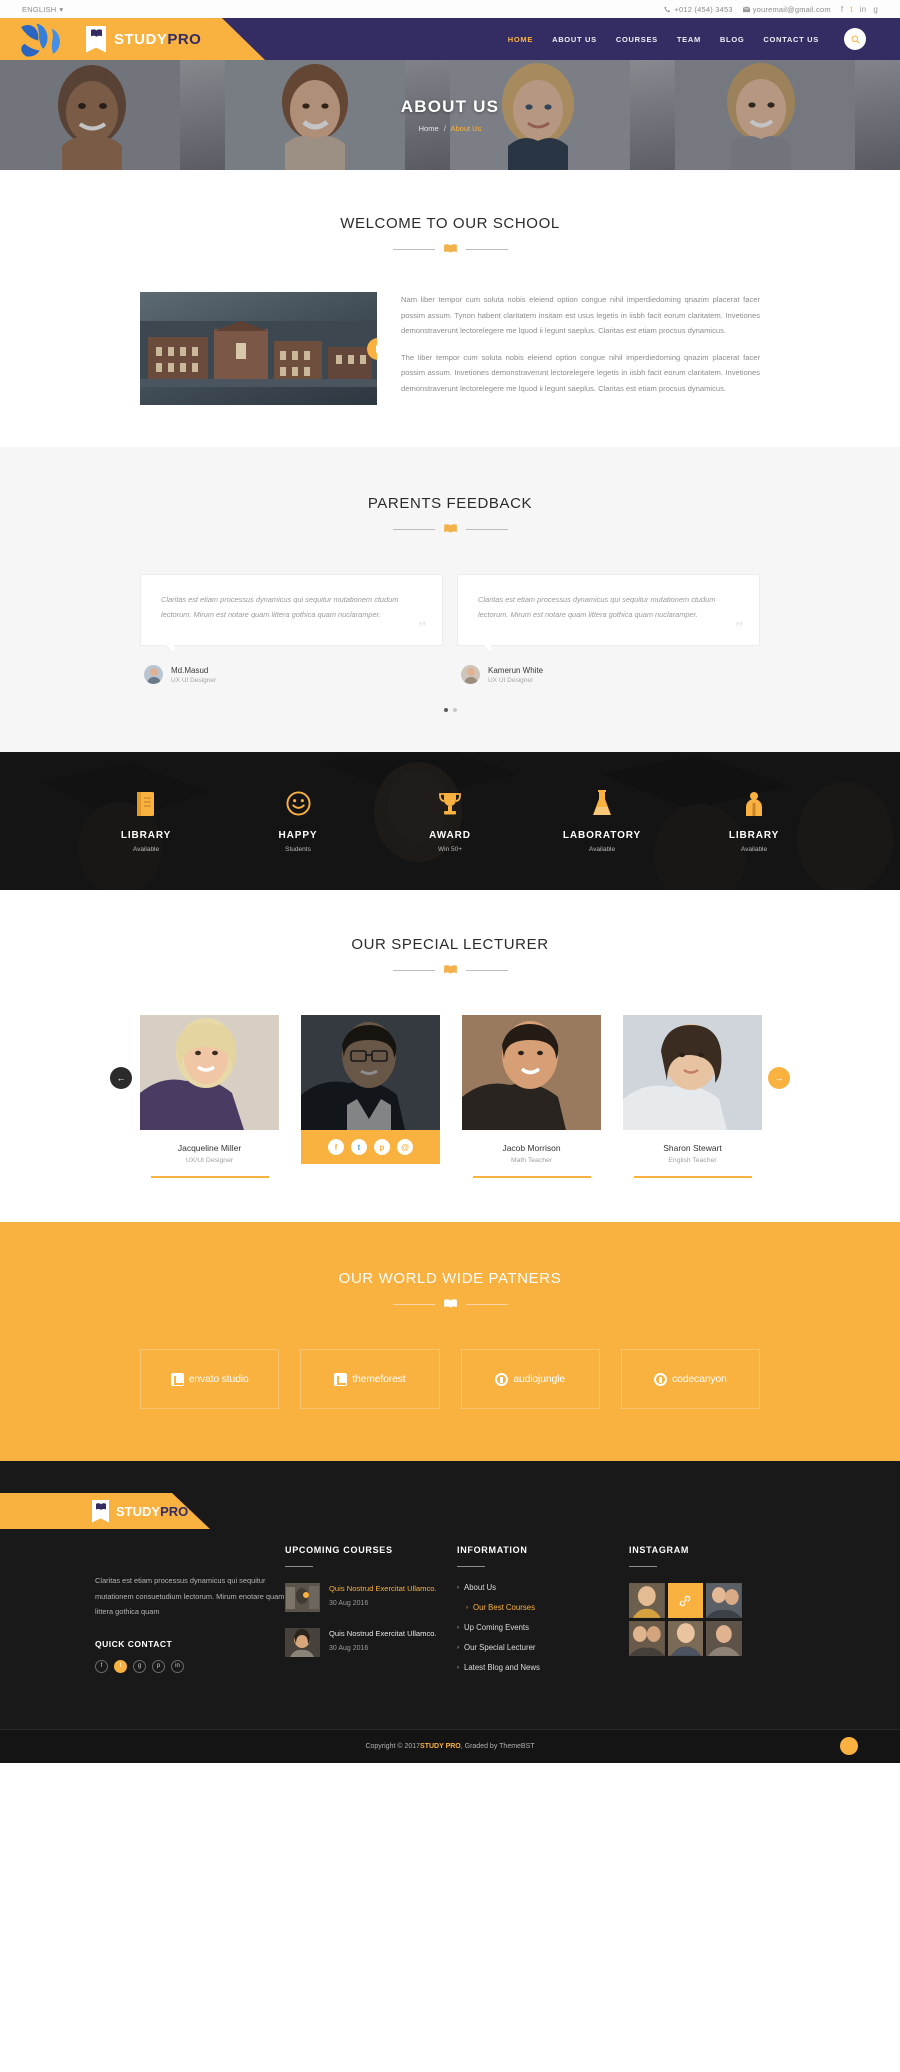 The height and width of the screenshot is (2072, 900). What do you see at coordinates (698, 9) in the screenshot?
I see `phone-info: +012 (454) 3453` at bounding box center [698, 9].